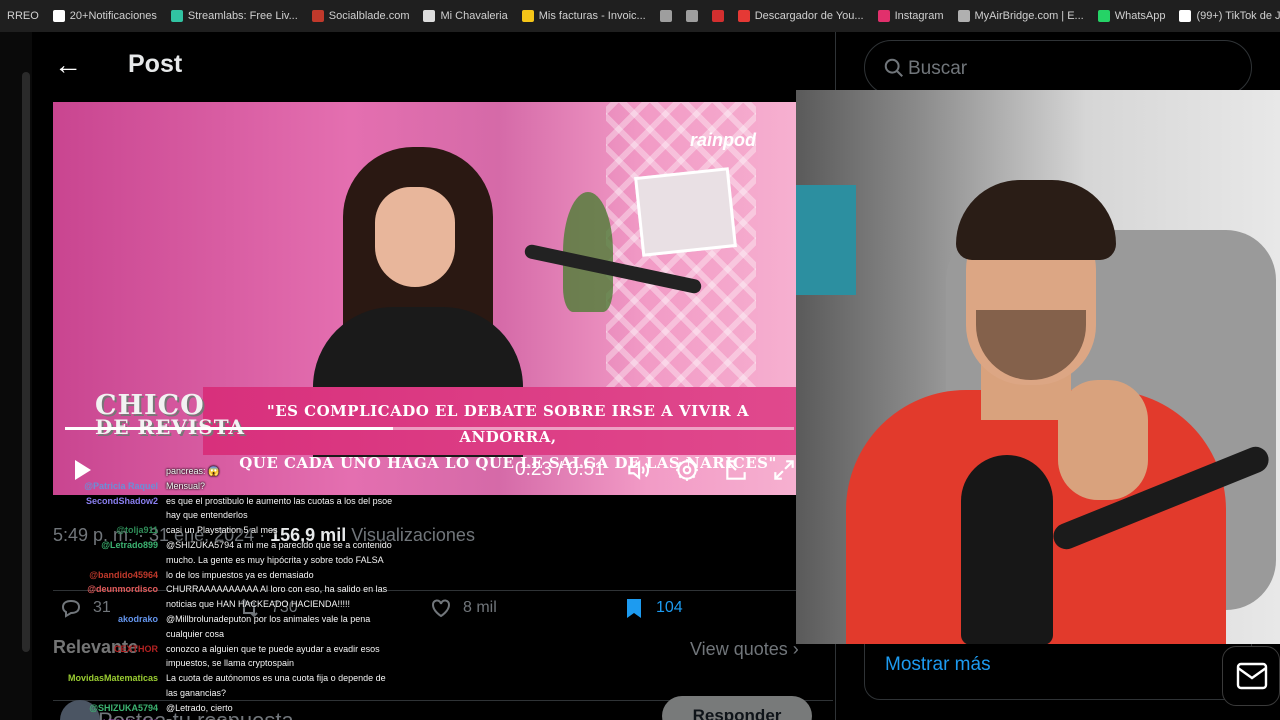 The width and height of the screenshot is (1280, 720). I want to click on chat-username: @tolja911, so click(137, 530).